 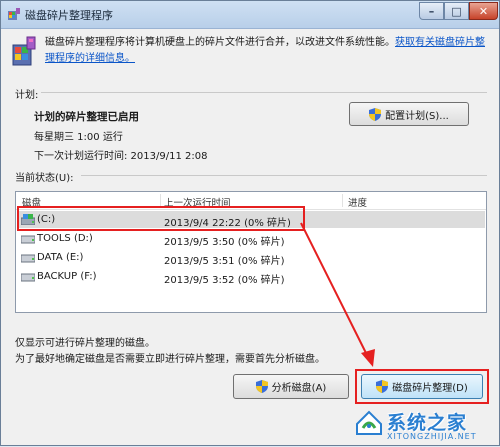 I want to click on close-icon: ✕, so click(x=483, y=11).